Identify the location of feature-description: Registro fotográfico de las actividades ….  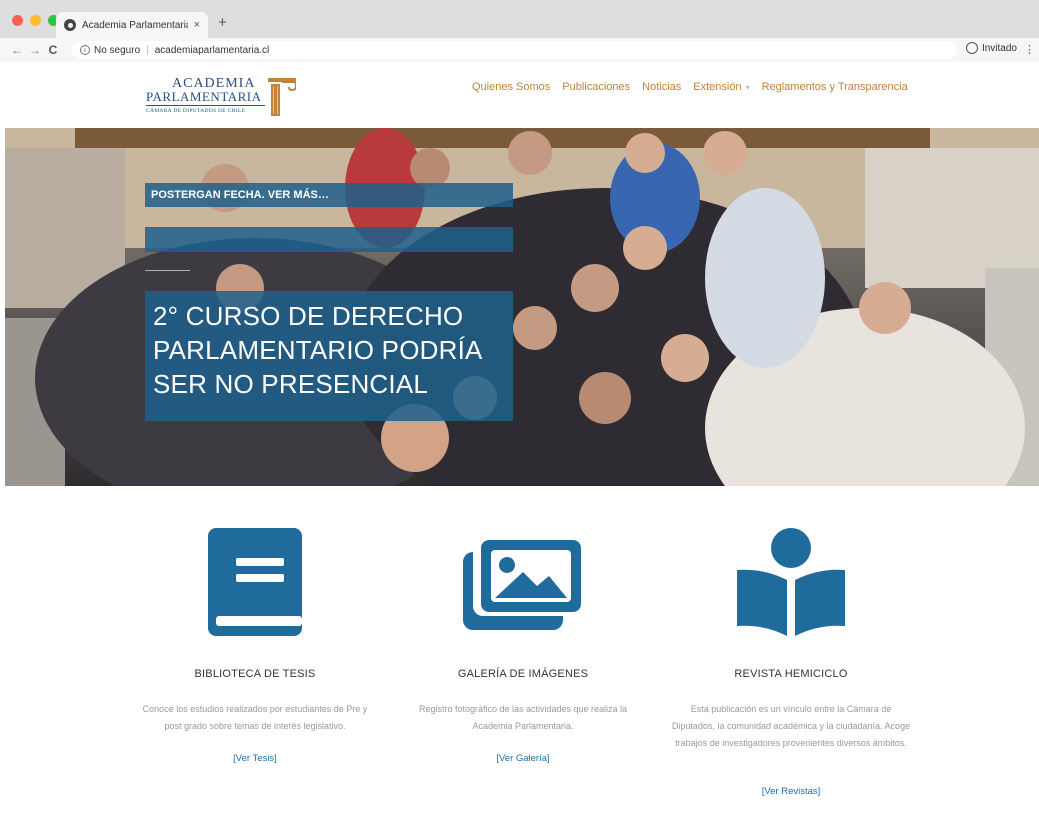
(523, 717).